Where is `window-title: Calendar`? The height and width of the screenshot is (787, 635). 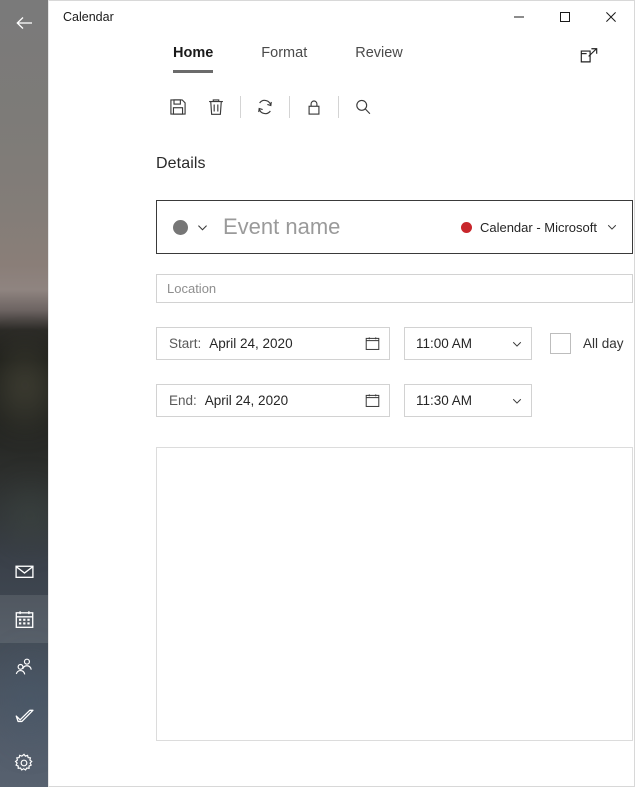 window-title: Calendar is located at coordinates (88, 17).